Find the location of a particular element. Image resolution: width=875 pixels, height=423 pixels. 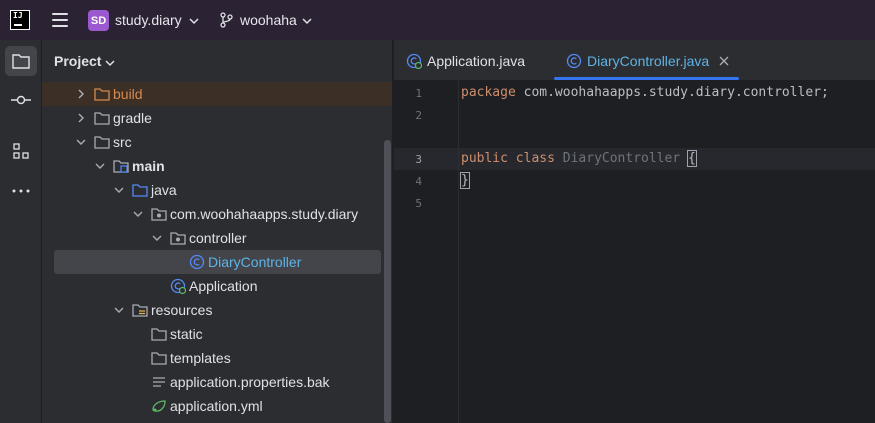

code-line-4: } is located at coordinates (465, 180).